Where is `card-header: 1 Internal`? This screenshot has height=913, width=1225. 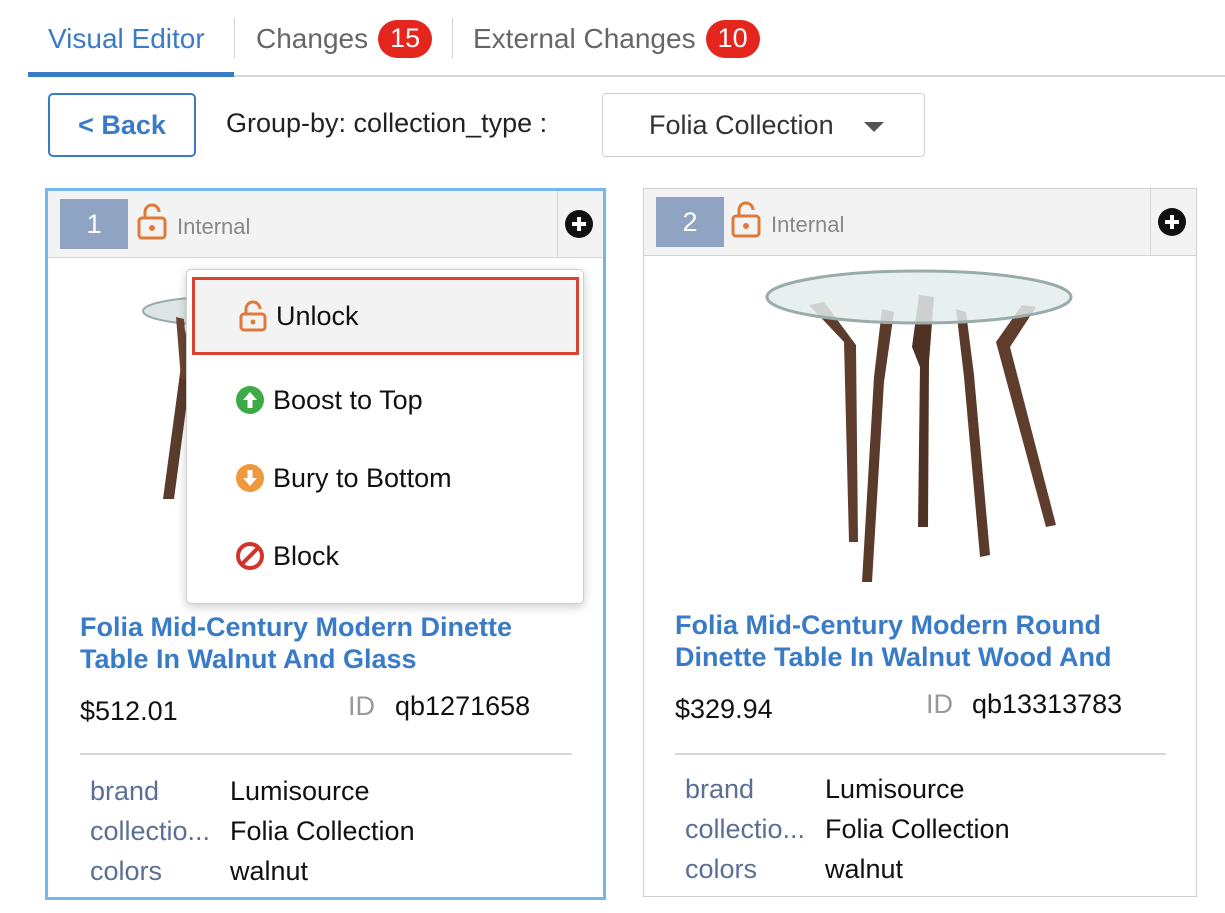
card-header: 1 Internal is located at coordinates (325, 224).